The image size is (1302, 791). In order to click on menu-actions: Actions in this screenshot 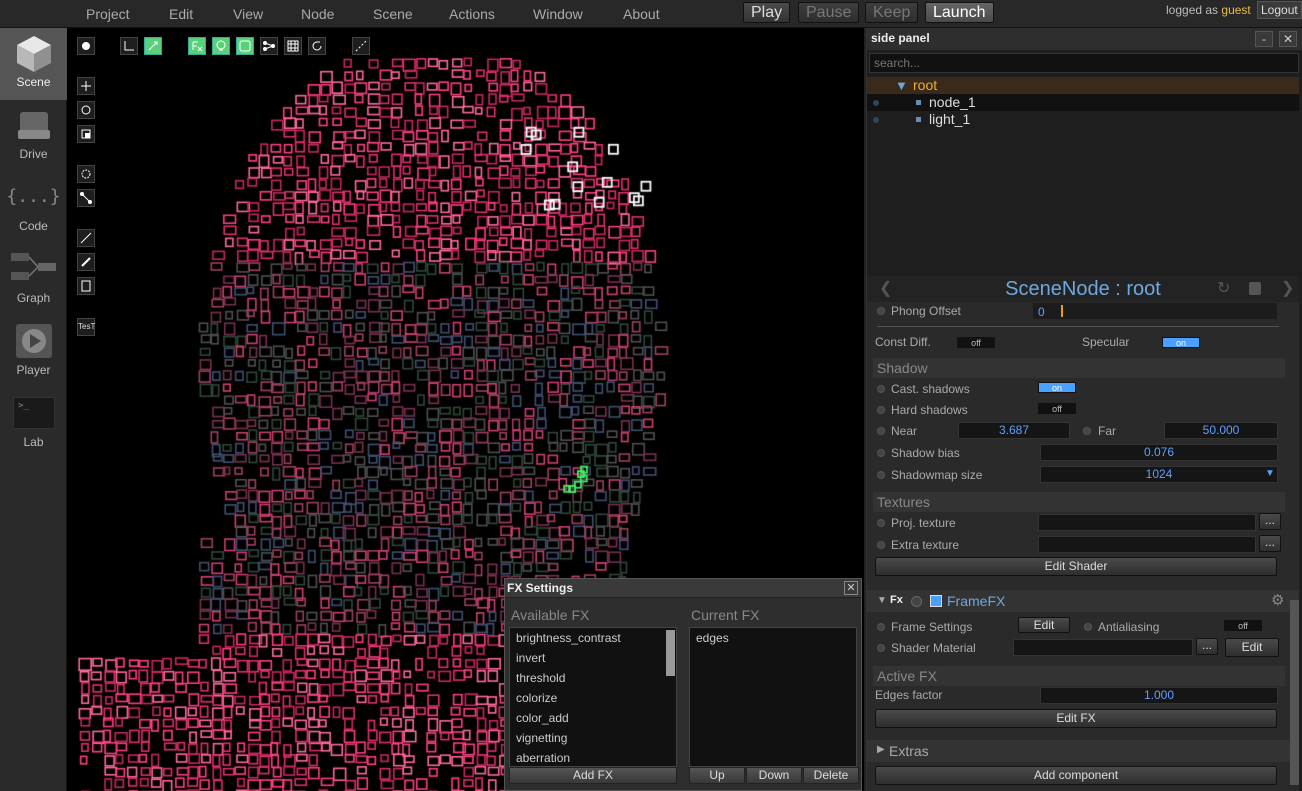, I will do `click(472, 14)`.